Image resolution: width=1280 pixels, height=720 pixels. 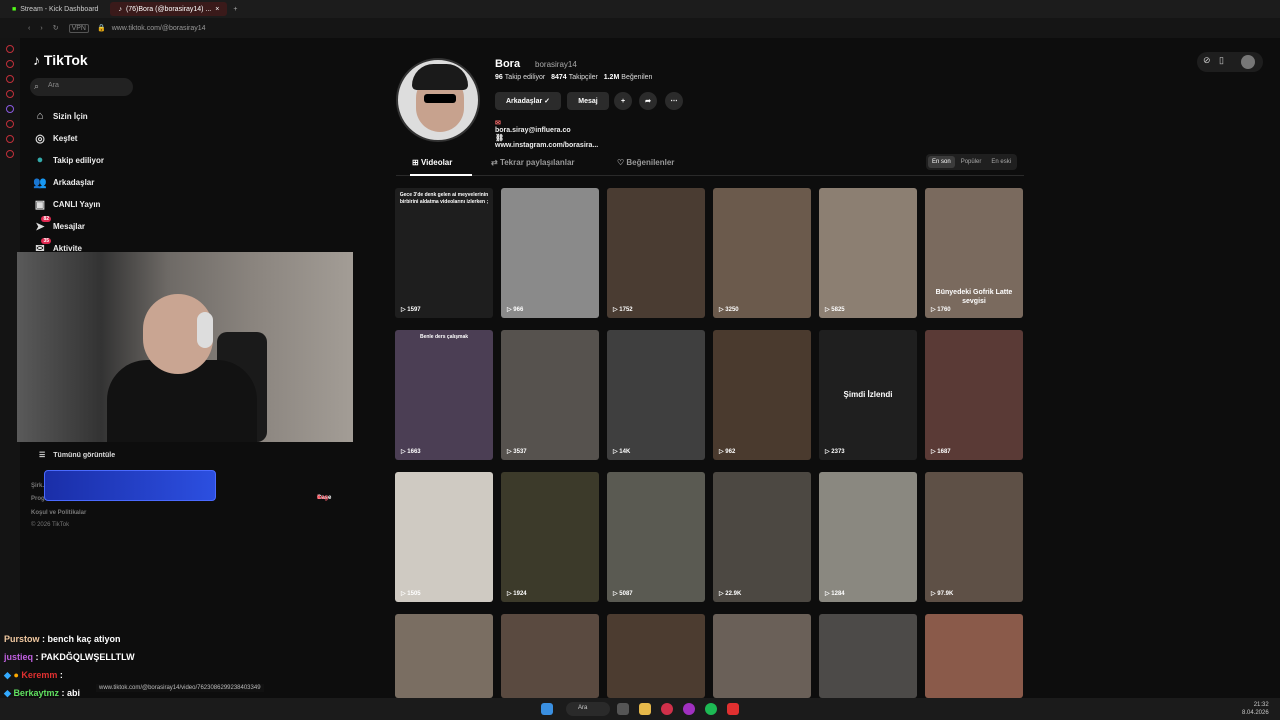 I want to click on more-icon: ⋯, so click(x=674, y=101).